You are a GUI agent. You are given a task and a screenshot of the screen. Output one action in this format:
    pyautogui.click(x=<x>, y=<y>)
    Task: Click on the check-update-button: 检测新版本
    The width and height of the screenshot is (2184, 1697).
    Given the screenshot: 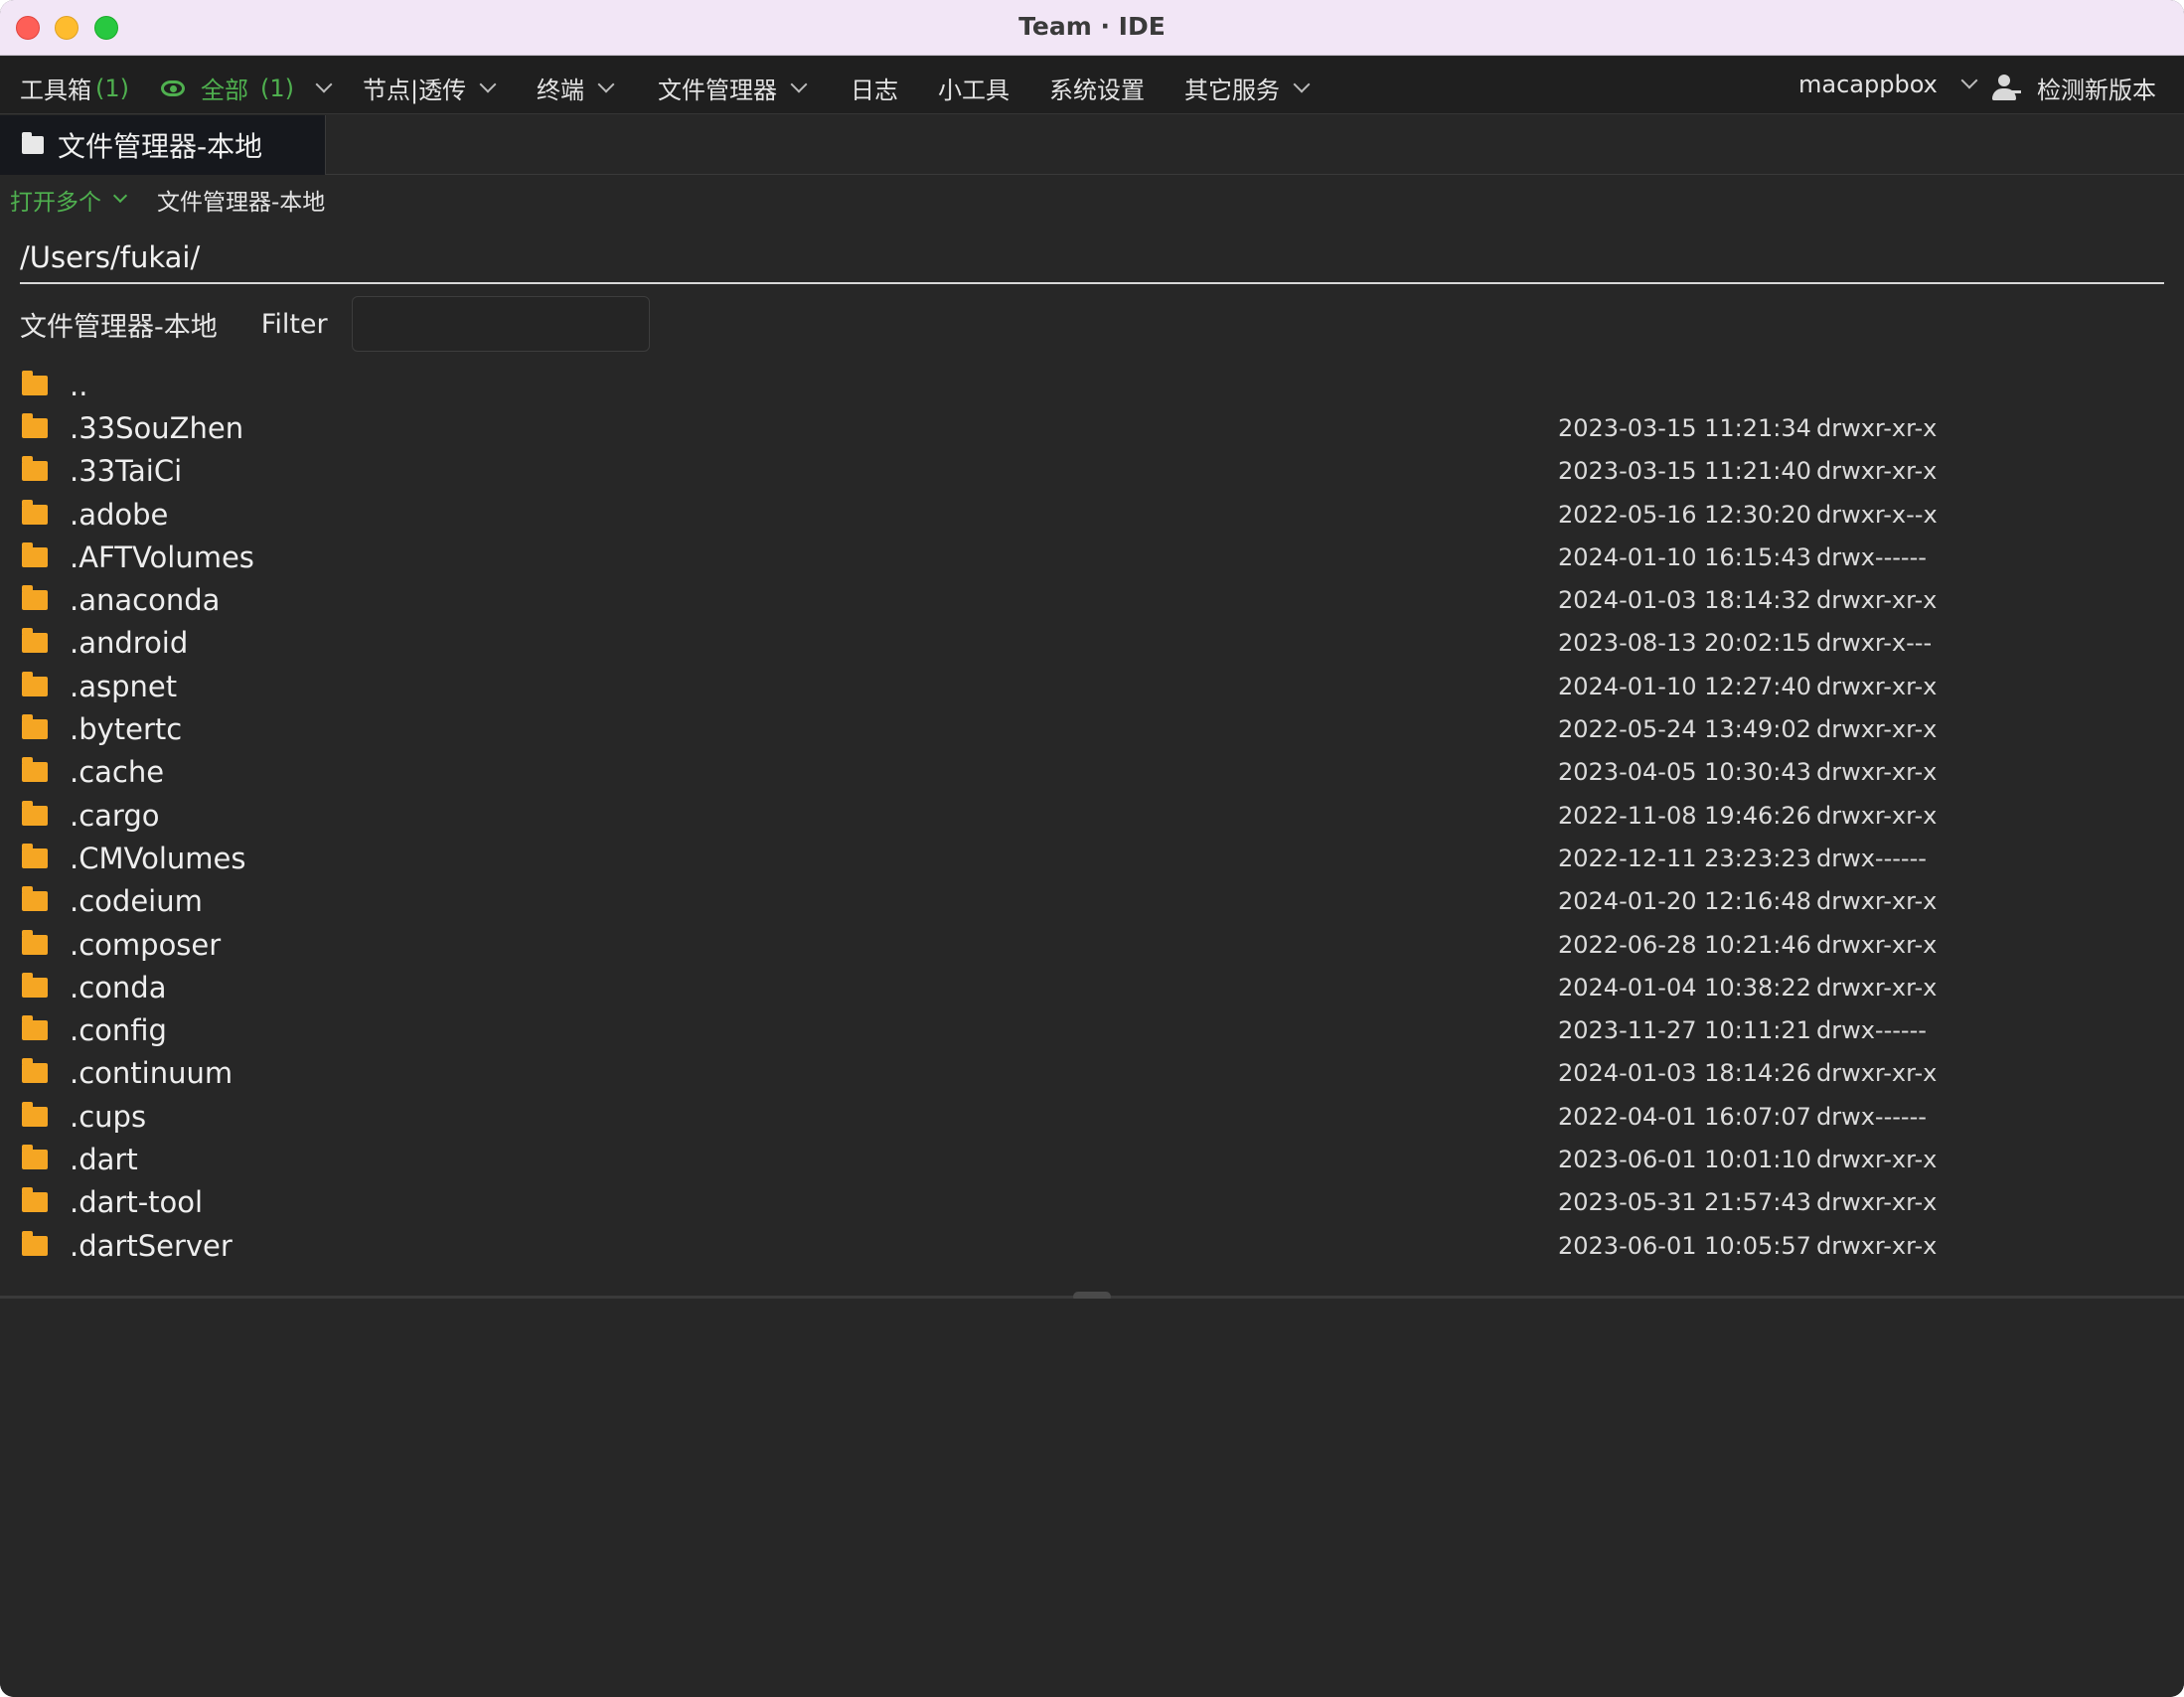 What is the action you would take?
    pyautogui.click(x=2073, y=88)
    